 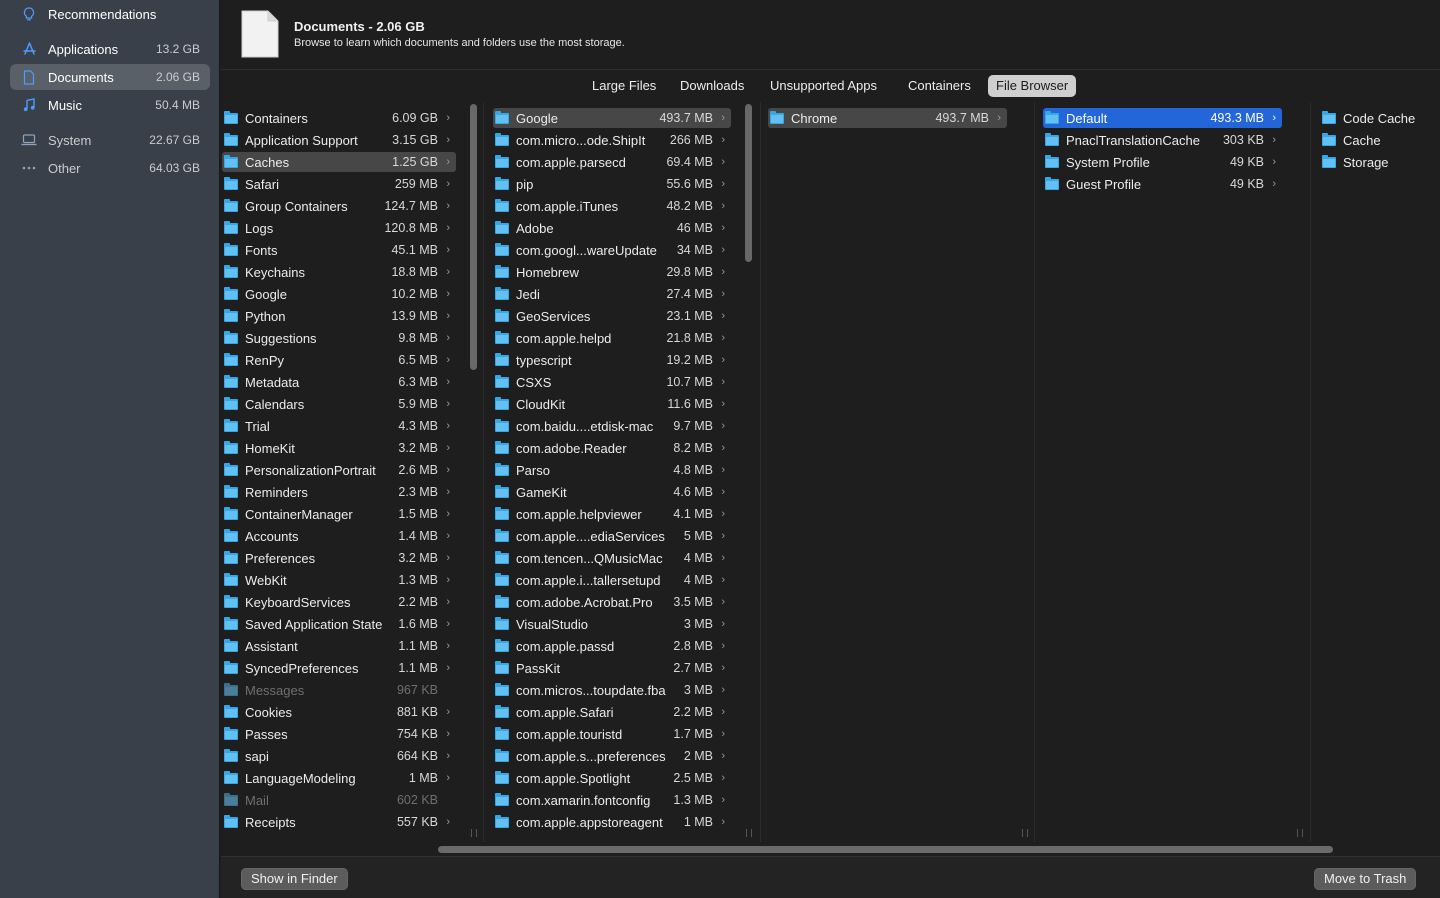 I want to click on folder-row: Logs 120.8 MB ›, so click(x=339, y=228).